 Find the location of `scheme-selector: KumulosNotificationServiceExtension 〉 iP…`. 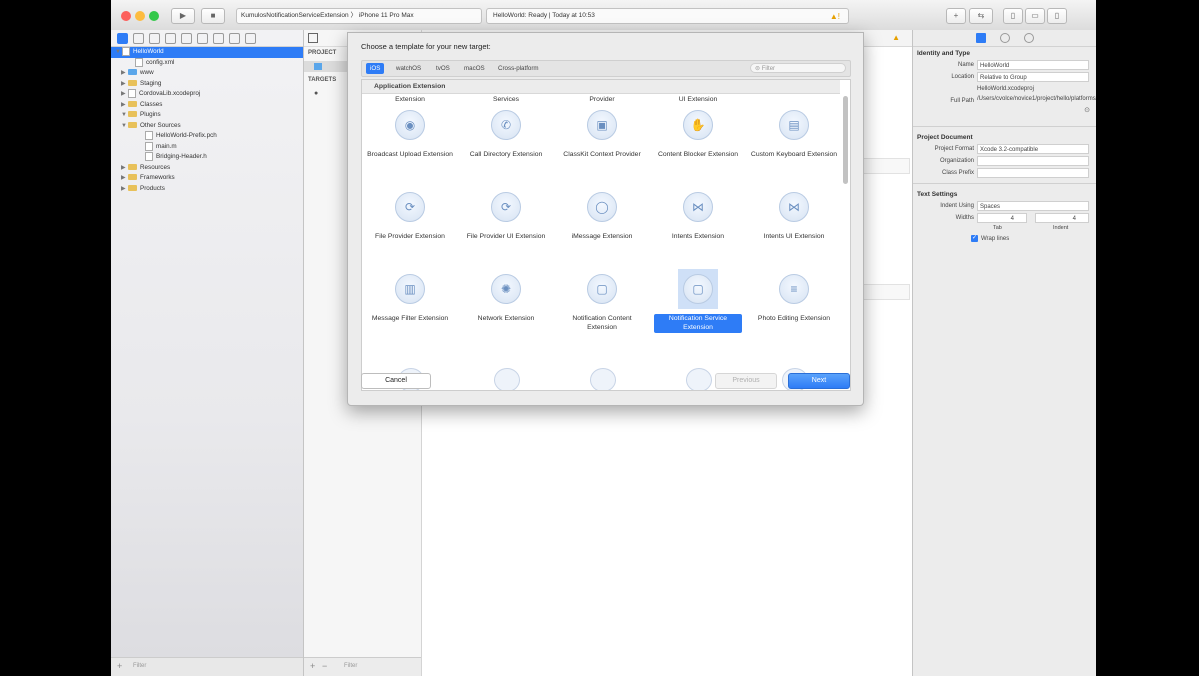

scheme-selector: KumulosNotificationServiceExtension 〉 iP… is located at coordinates (359, 16).